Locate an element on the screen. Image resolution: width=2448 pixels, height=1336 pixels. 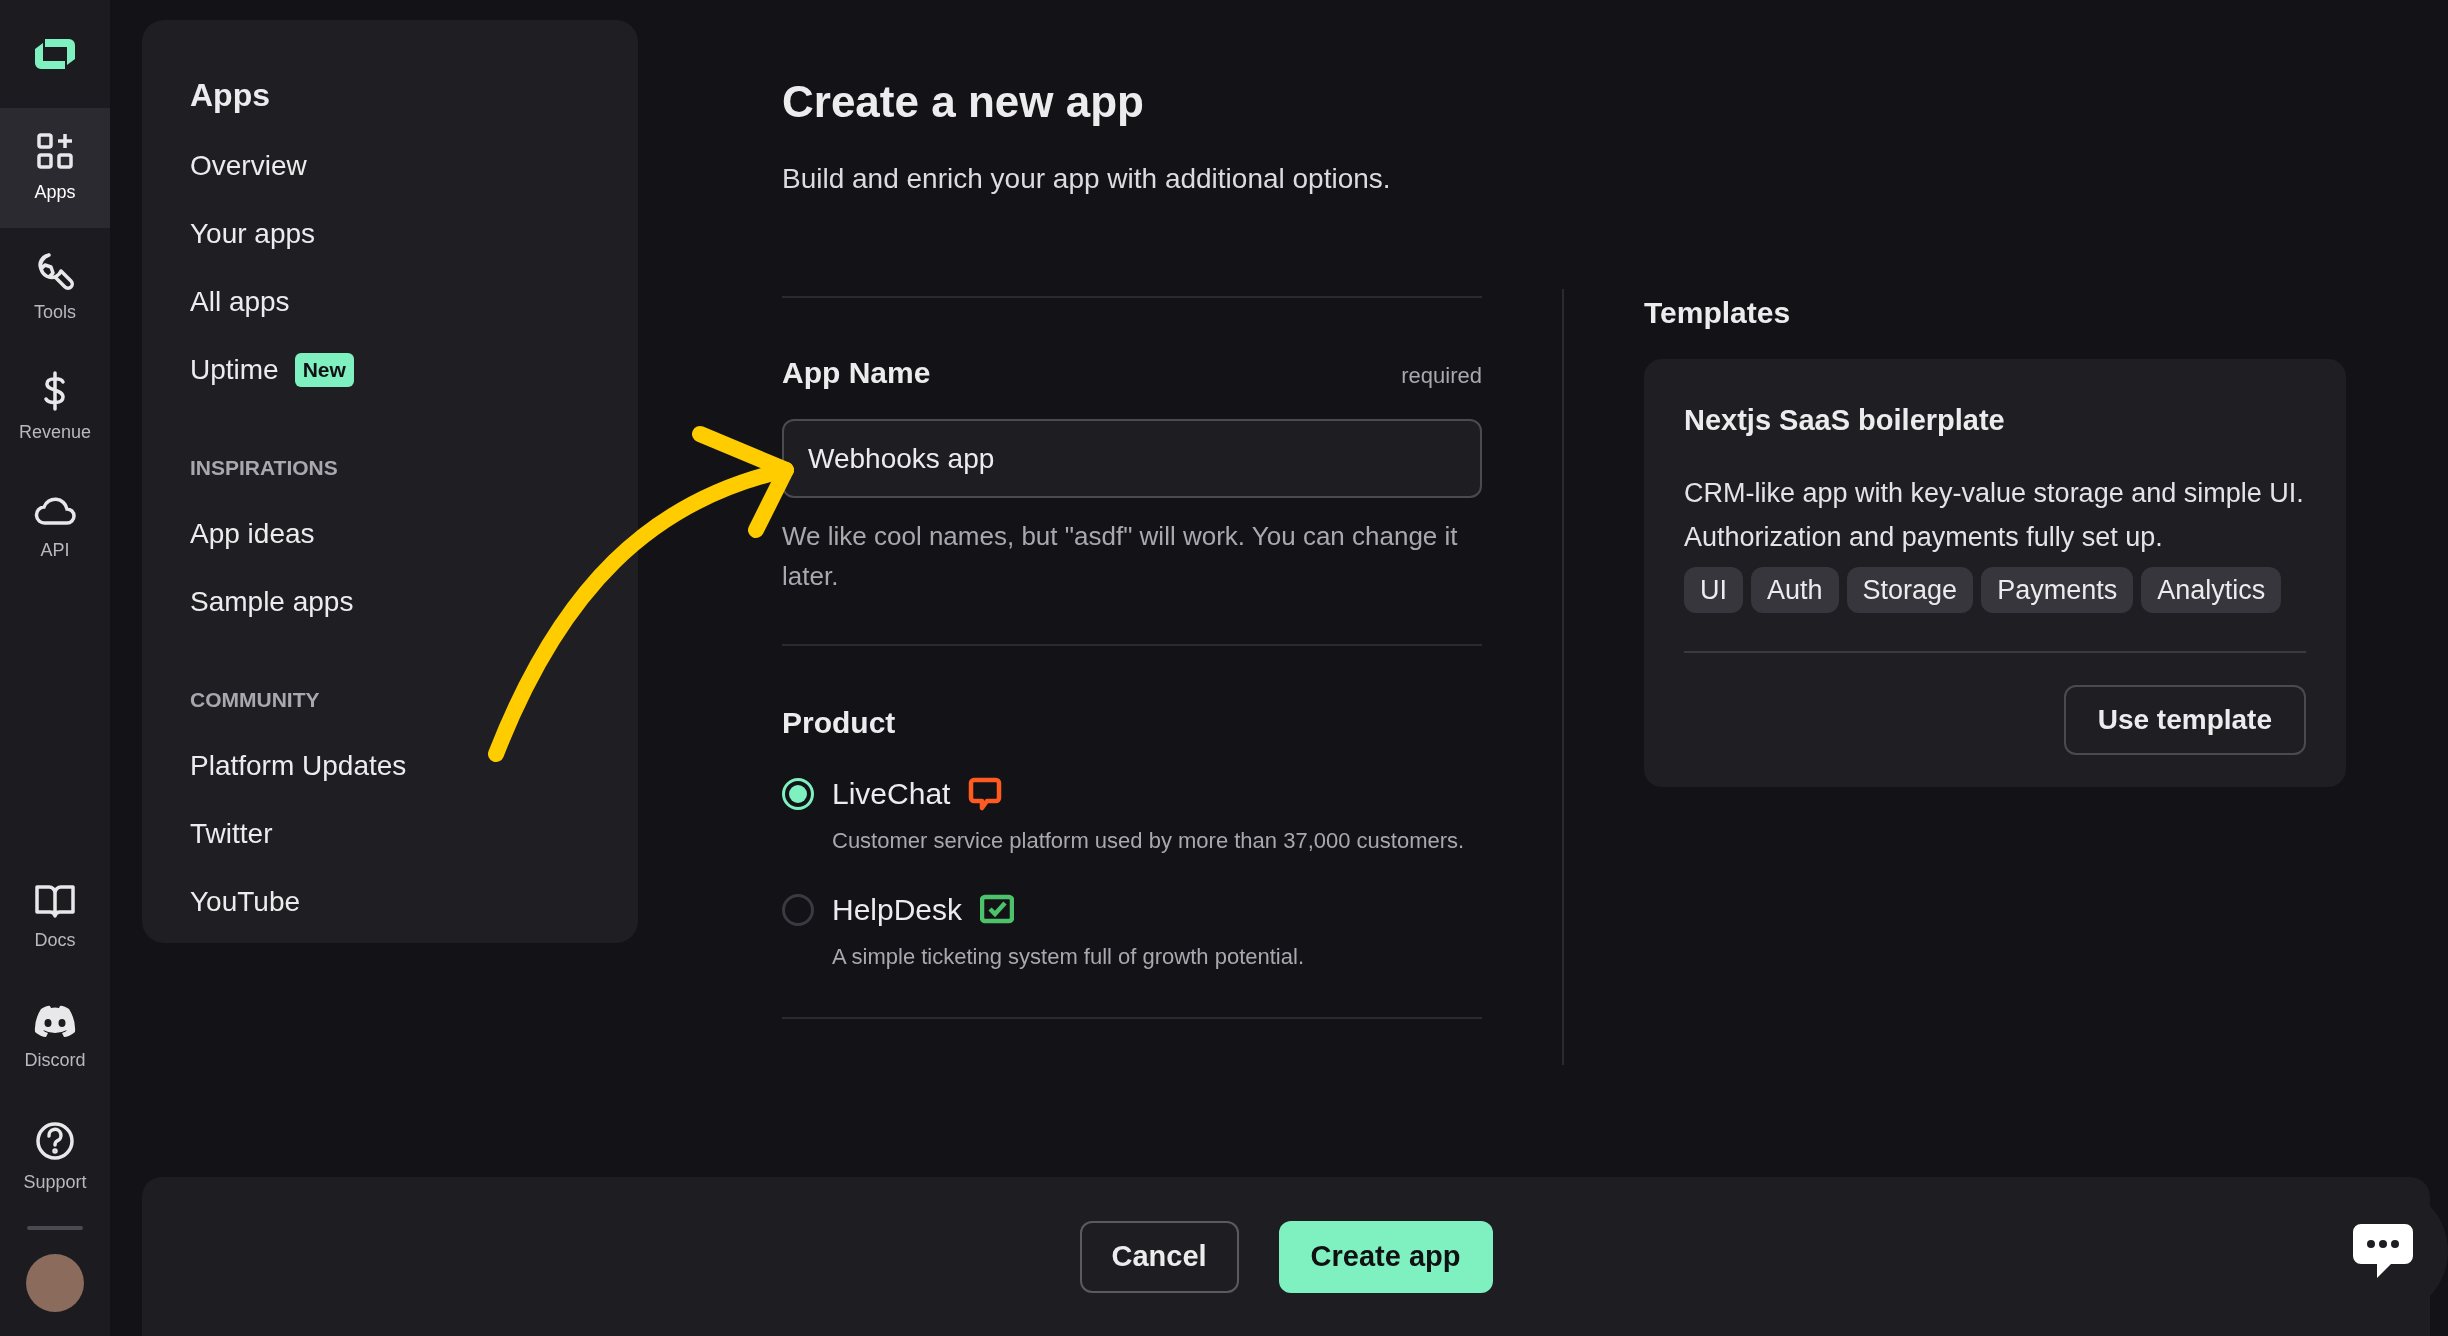
field-label: App Name is located at coordinates (856, 373).